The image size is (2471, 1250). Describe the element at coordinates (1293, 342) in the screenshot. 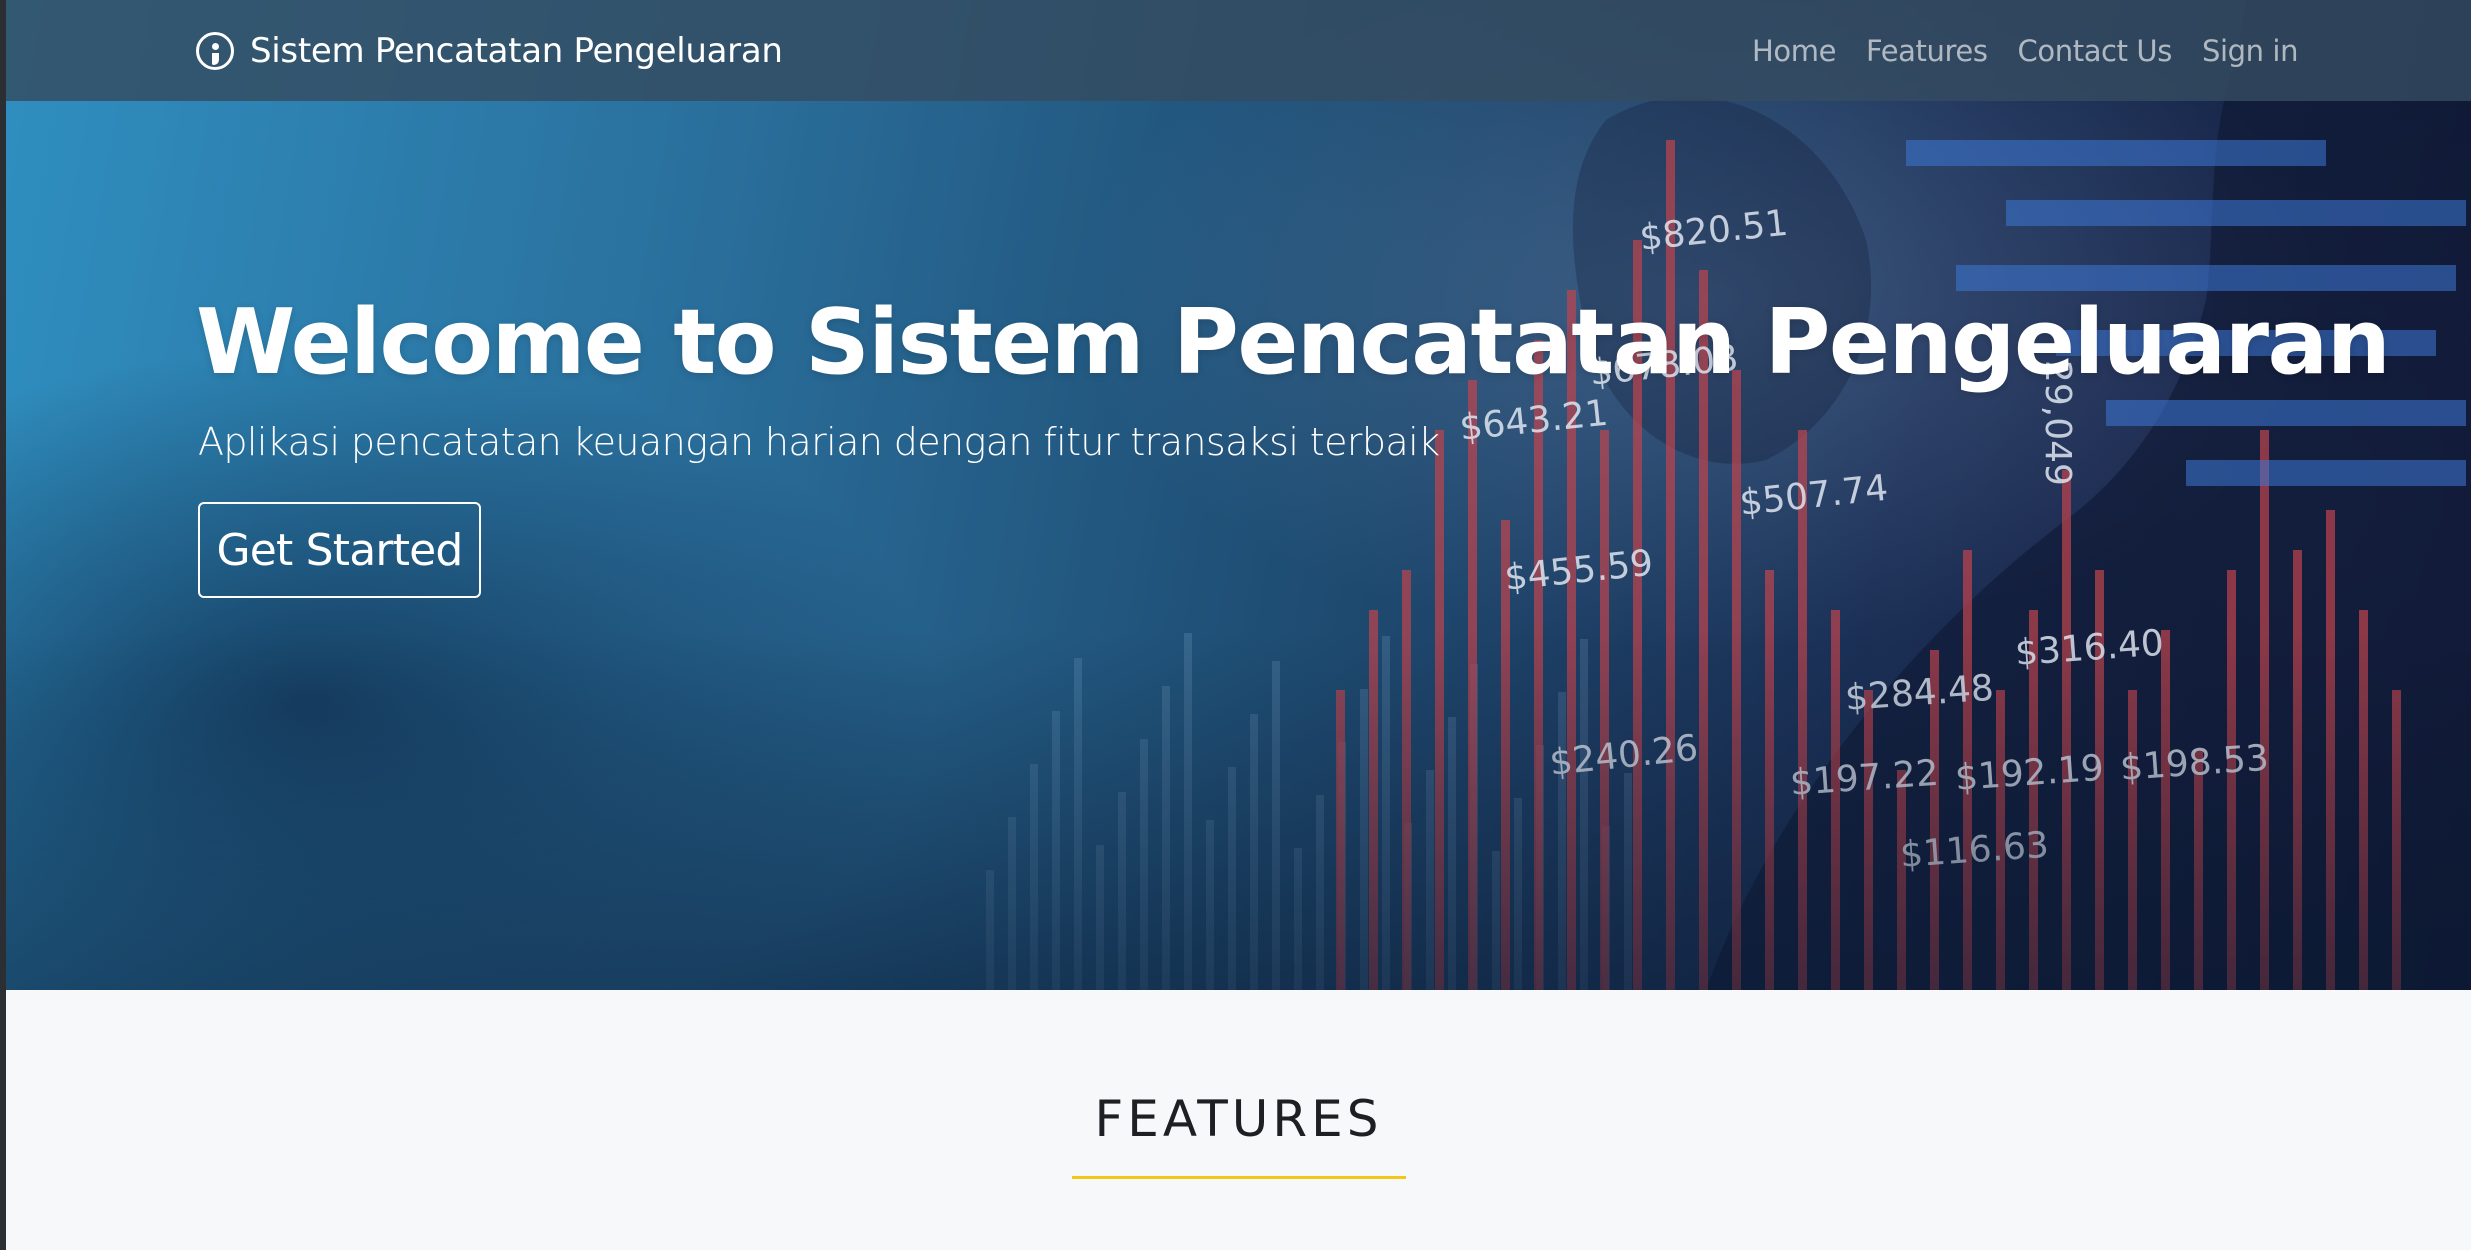

I see `hero-title: Welcome to Sistem Pencatatan Pengeluaran` at that location.